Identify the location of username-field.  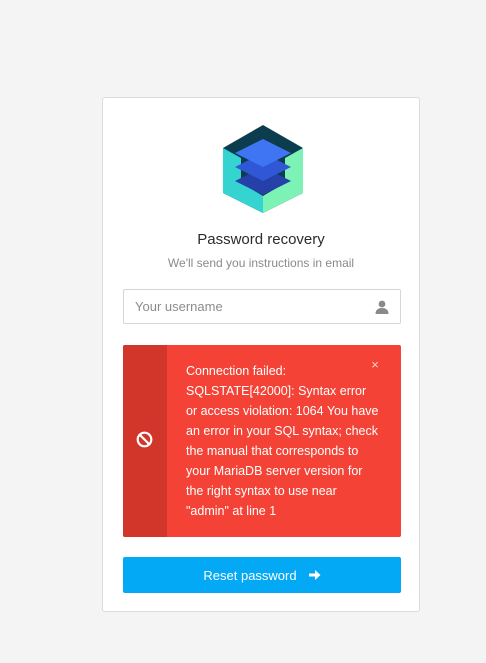
(262, 306).